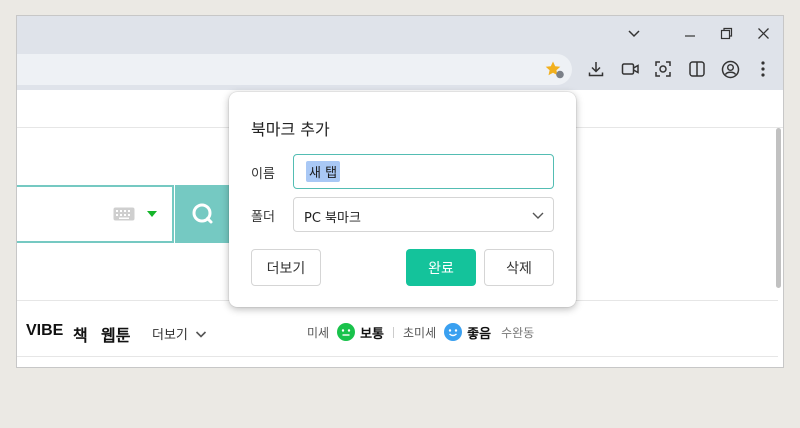 This screenshot has width=800, height=428. What do you see at coordinates (263, 217) in the screenshot?
I see `folder-label: 폴더` at bounding box center [263, 217].